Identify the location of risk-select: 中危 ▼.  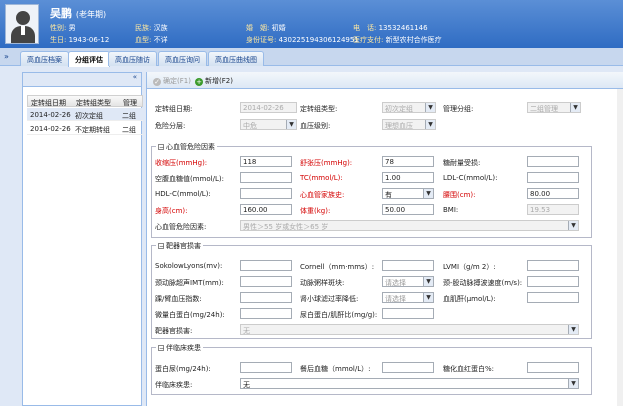
(268, 124).